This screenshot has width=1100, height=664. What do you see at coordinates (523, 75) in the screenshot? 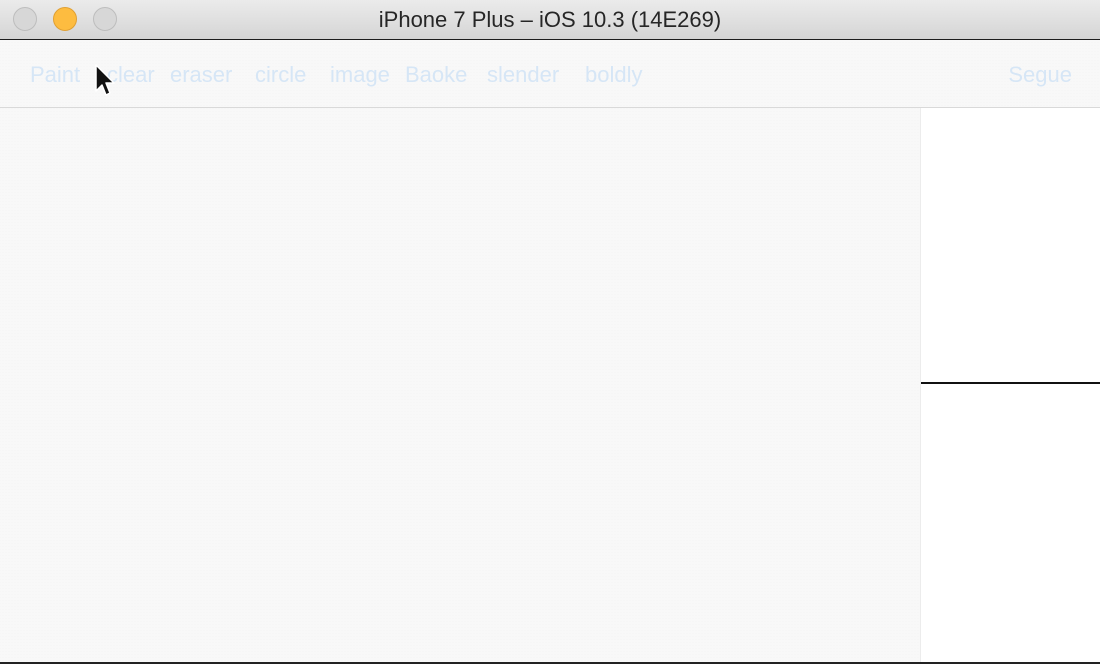
I see `slender-button: slender` at bounding box center [523, 75].